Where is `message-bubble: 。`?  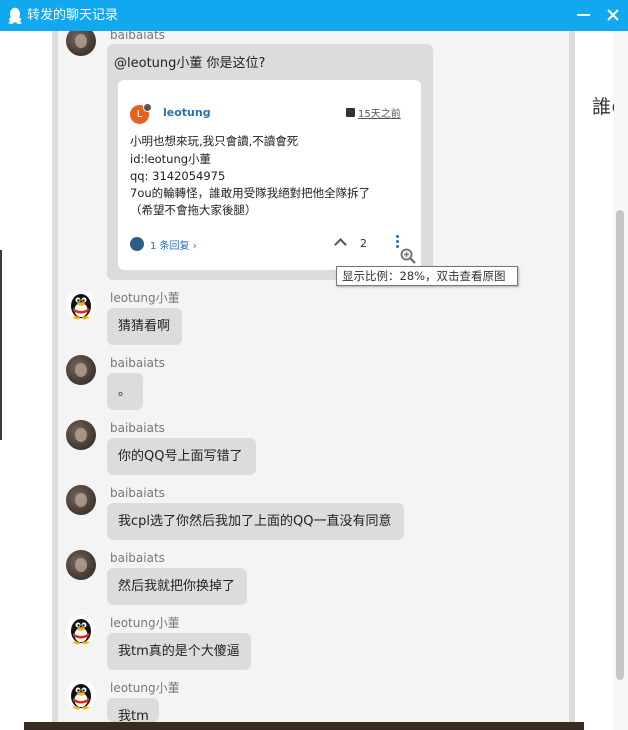
message-bubble: 。 is located at coordinates (125, 391).